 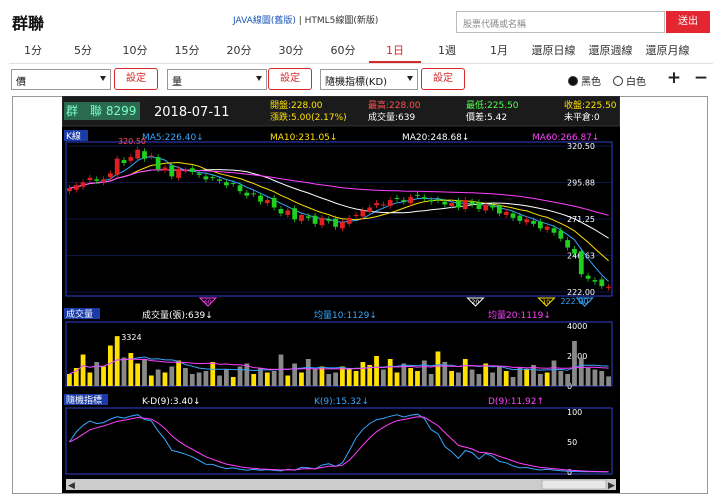 What do you see at coordinates (667, 51) in the screenshot?
I see `period-tab: 還原月線` at bounding box center [667, 51].